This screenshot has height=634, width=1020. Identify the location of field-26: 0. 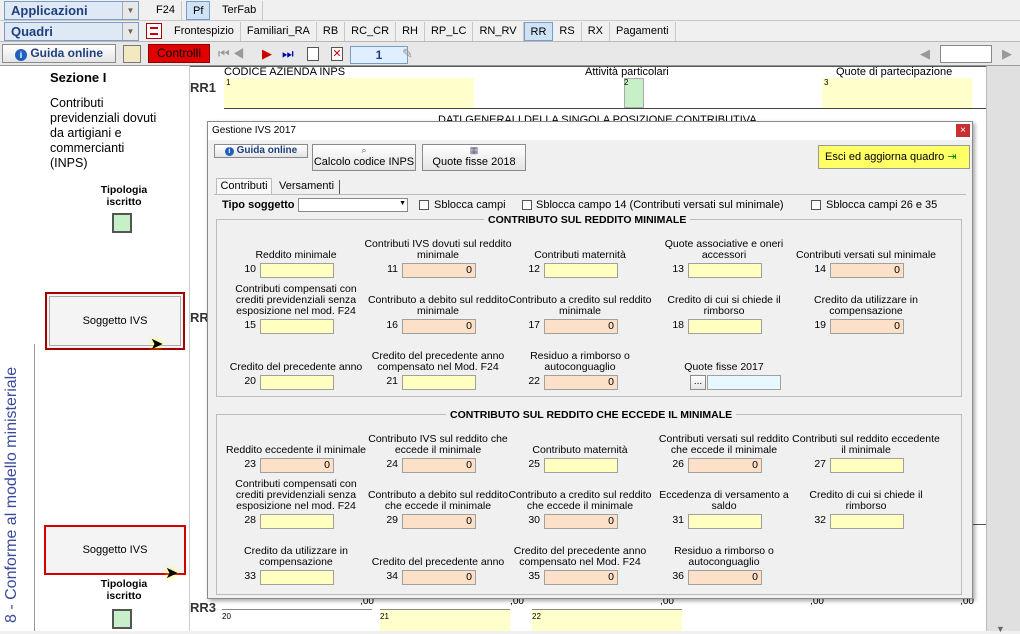
(725, 465).